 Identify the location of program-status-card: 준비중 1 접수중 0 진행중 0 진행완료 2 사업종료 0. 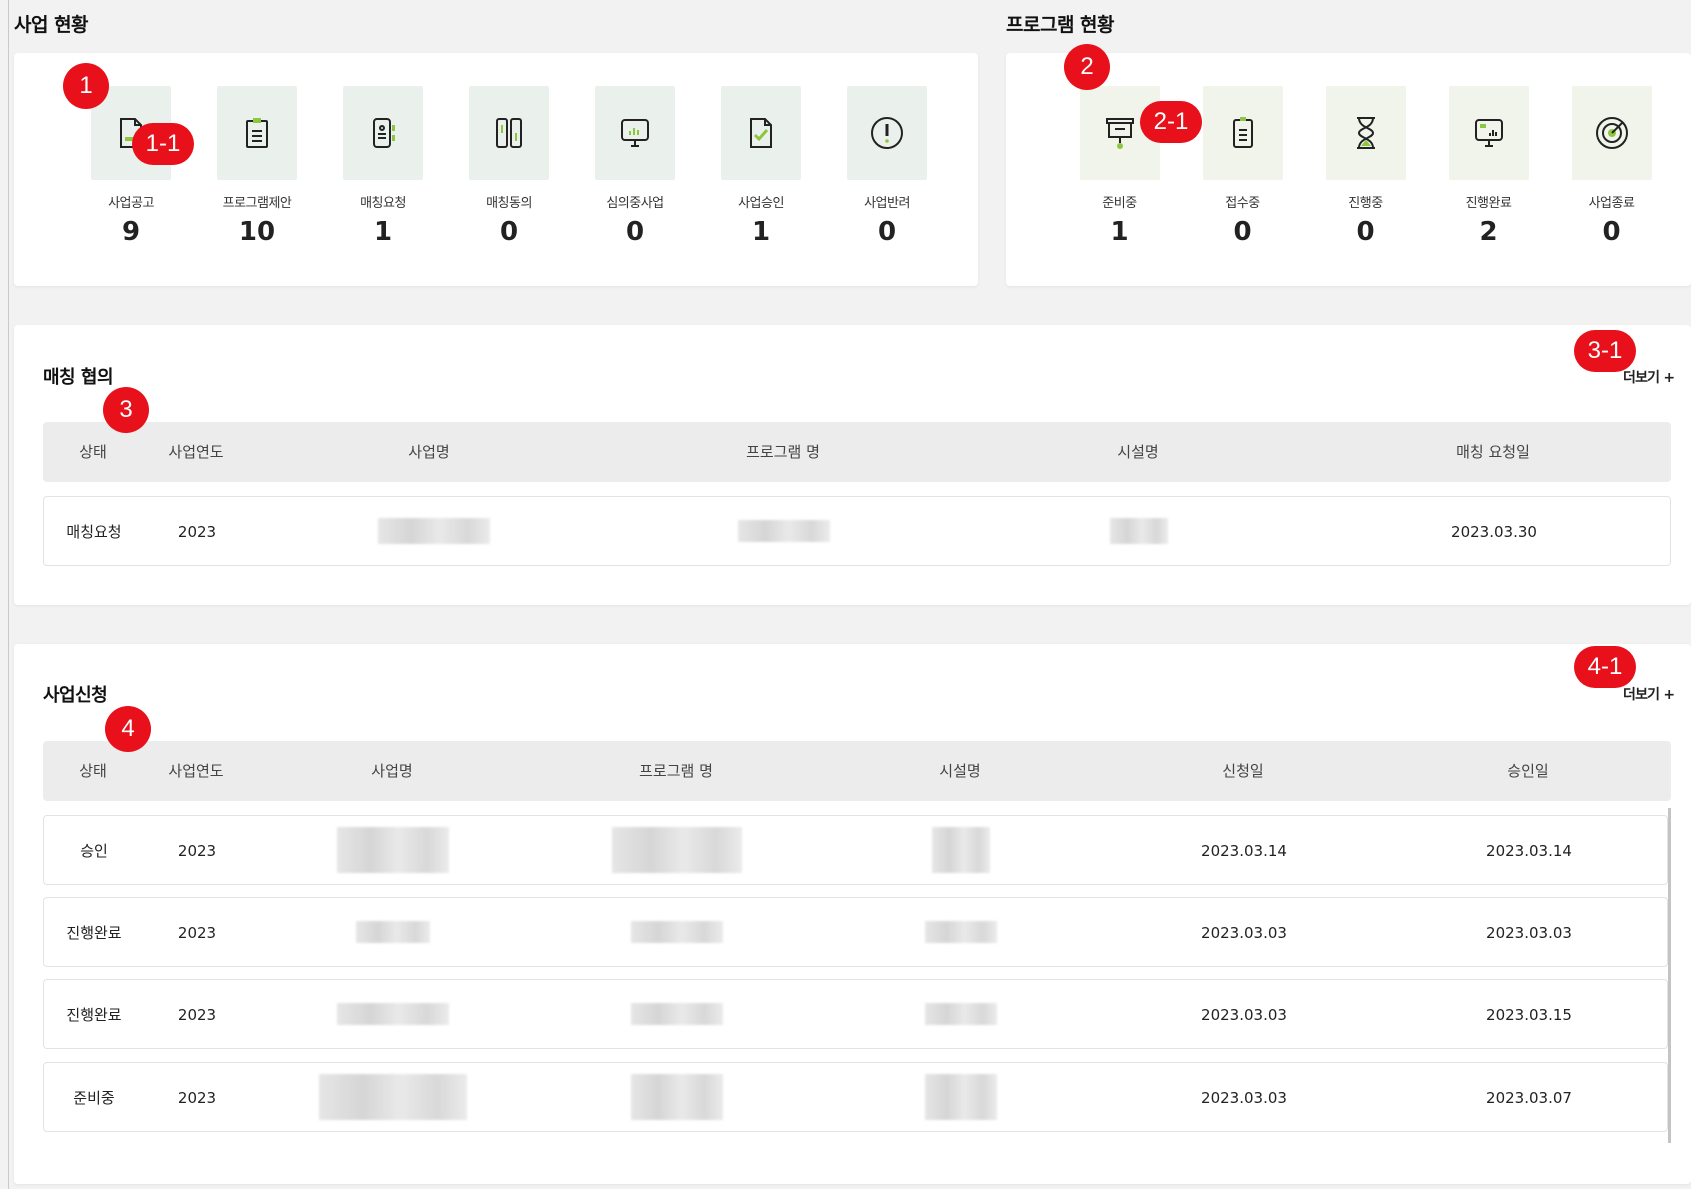
(1348, 169).